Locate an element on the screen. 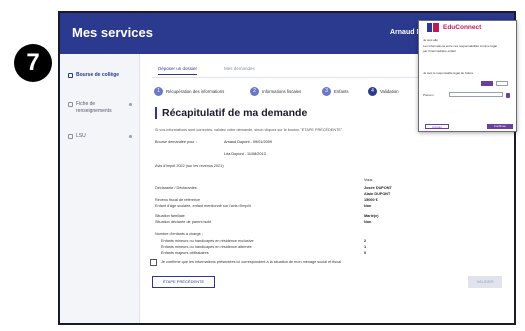  popup-header: EduConnect is located at coordinates (467, 27).